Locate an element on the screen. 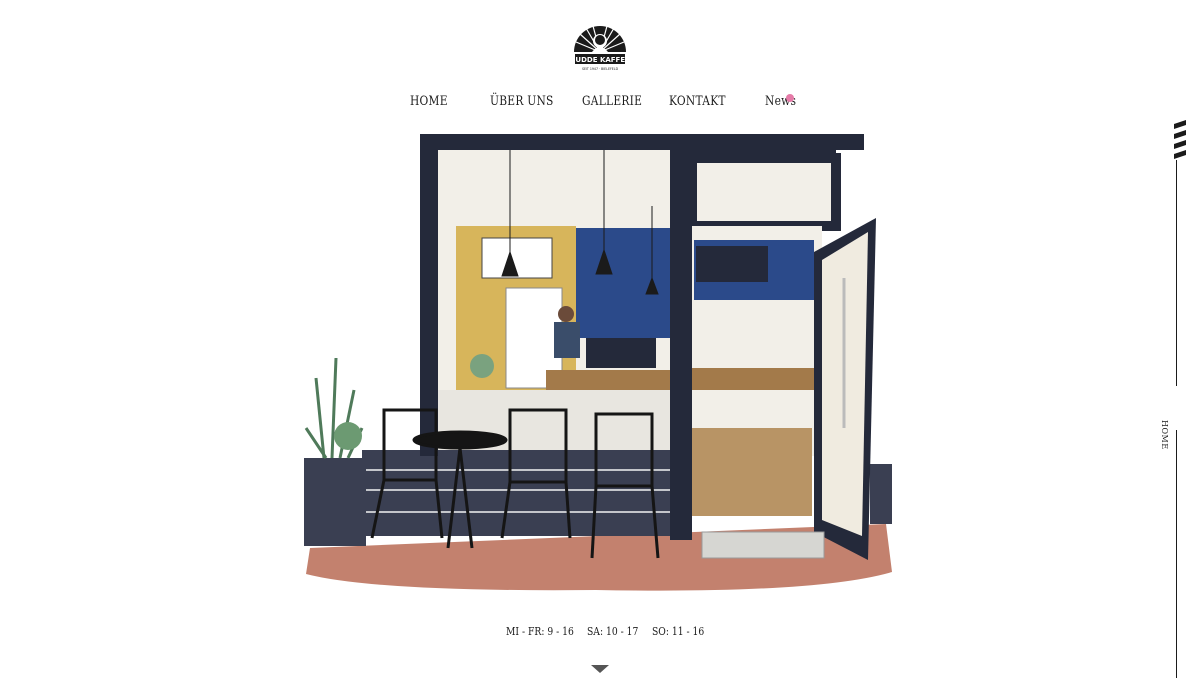  sunburst-logo-icon is located at coordinates (600, 39).